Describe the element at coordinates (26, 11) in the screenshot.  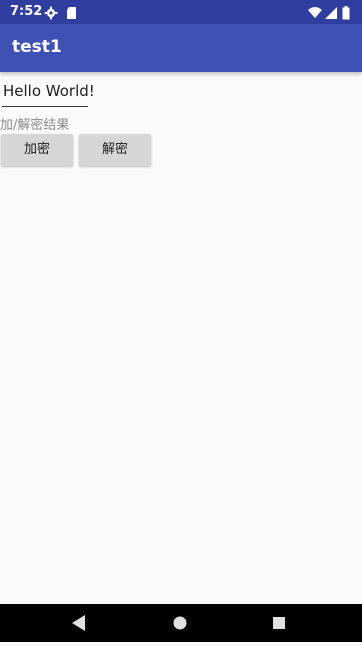
I see `status-time: 7:52` at that location.